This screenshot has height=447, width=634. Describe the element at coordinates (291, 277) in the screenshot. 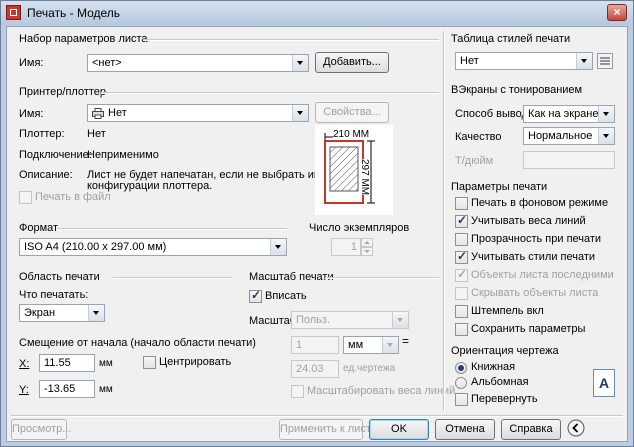

I see `scale-group-label: Масштаб печати` at that location.